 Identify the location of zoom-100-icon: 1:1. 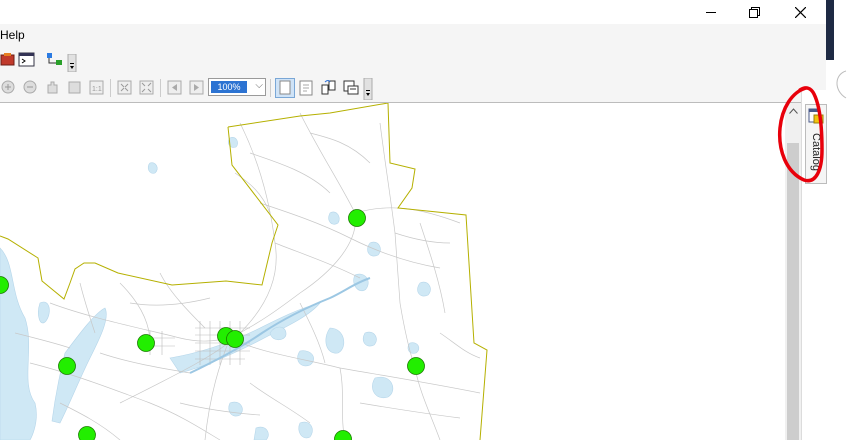
(97, 88).